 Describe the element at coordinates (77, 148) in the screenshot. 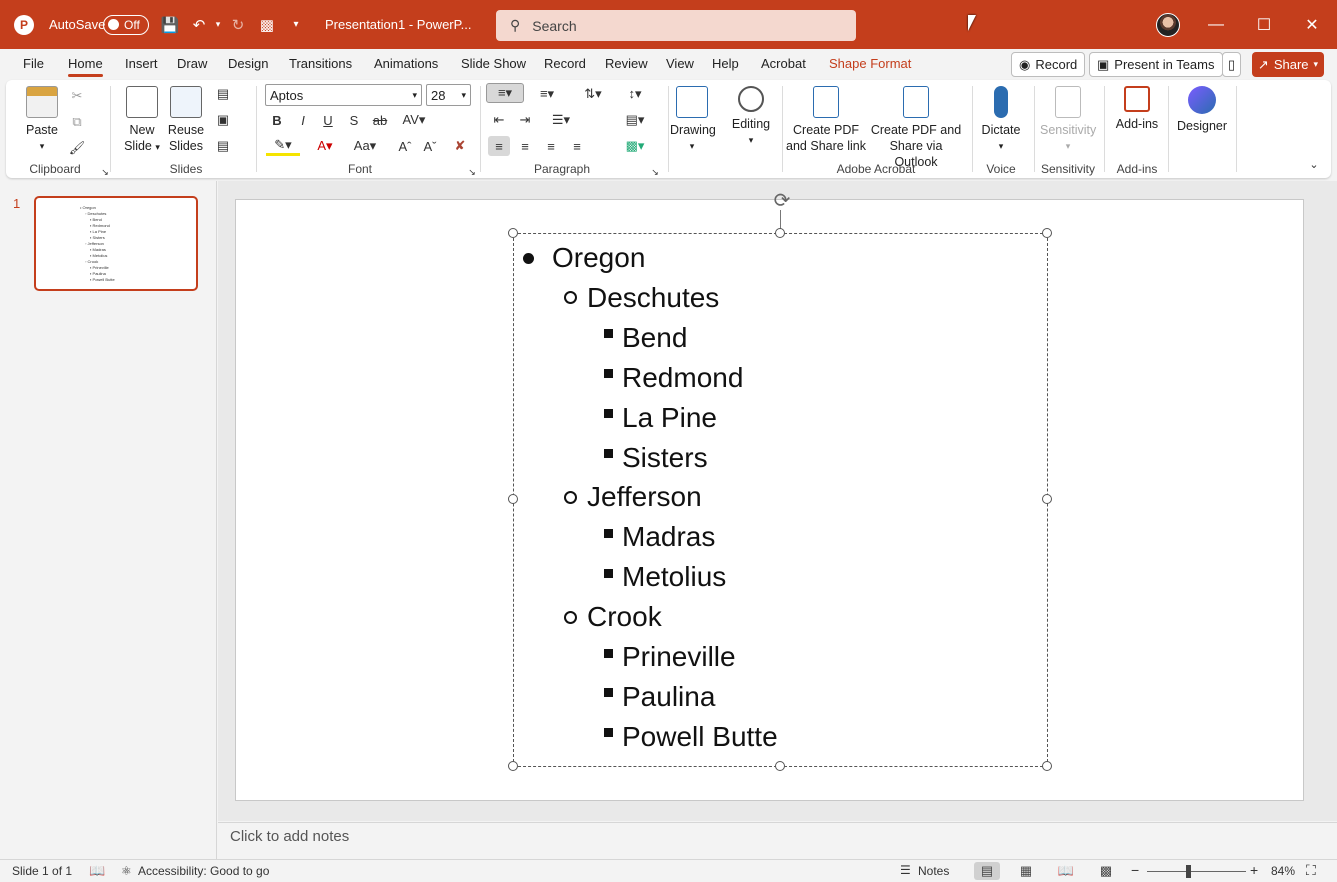

I see `format-painter-icon: 🖌` at that location.